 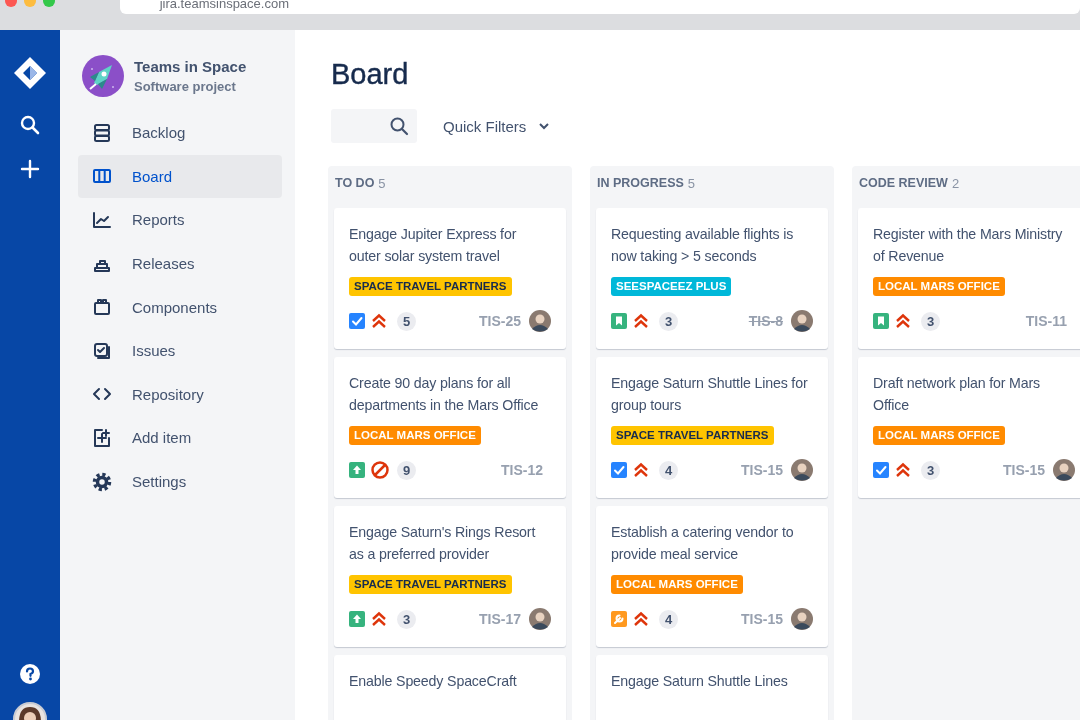 I want to click on card-title: Engage Jupiter Express for outer solar system travel, so click(x=433, y=245).